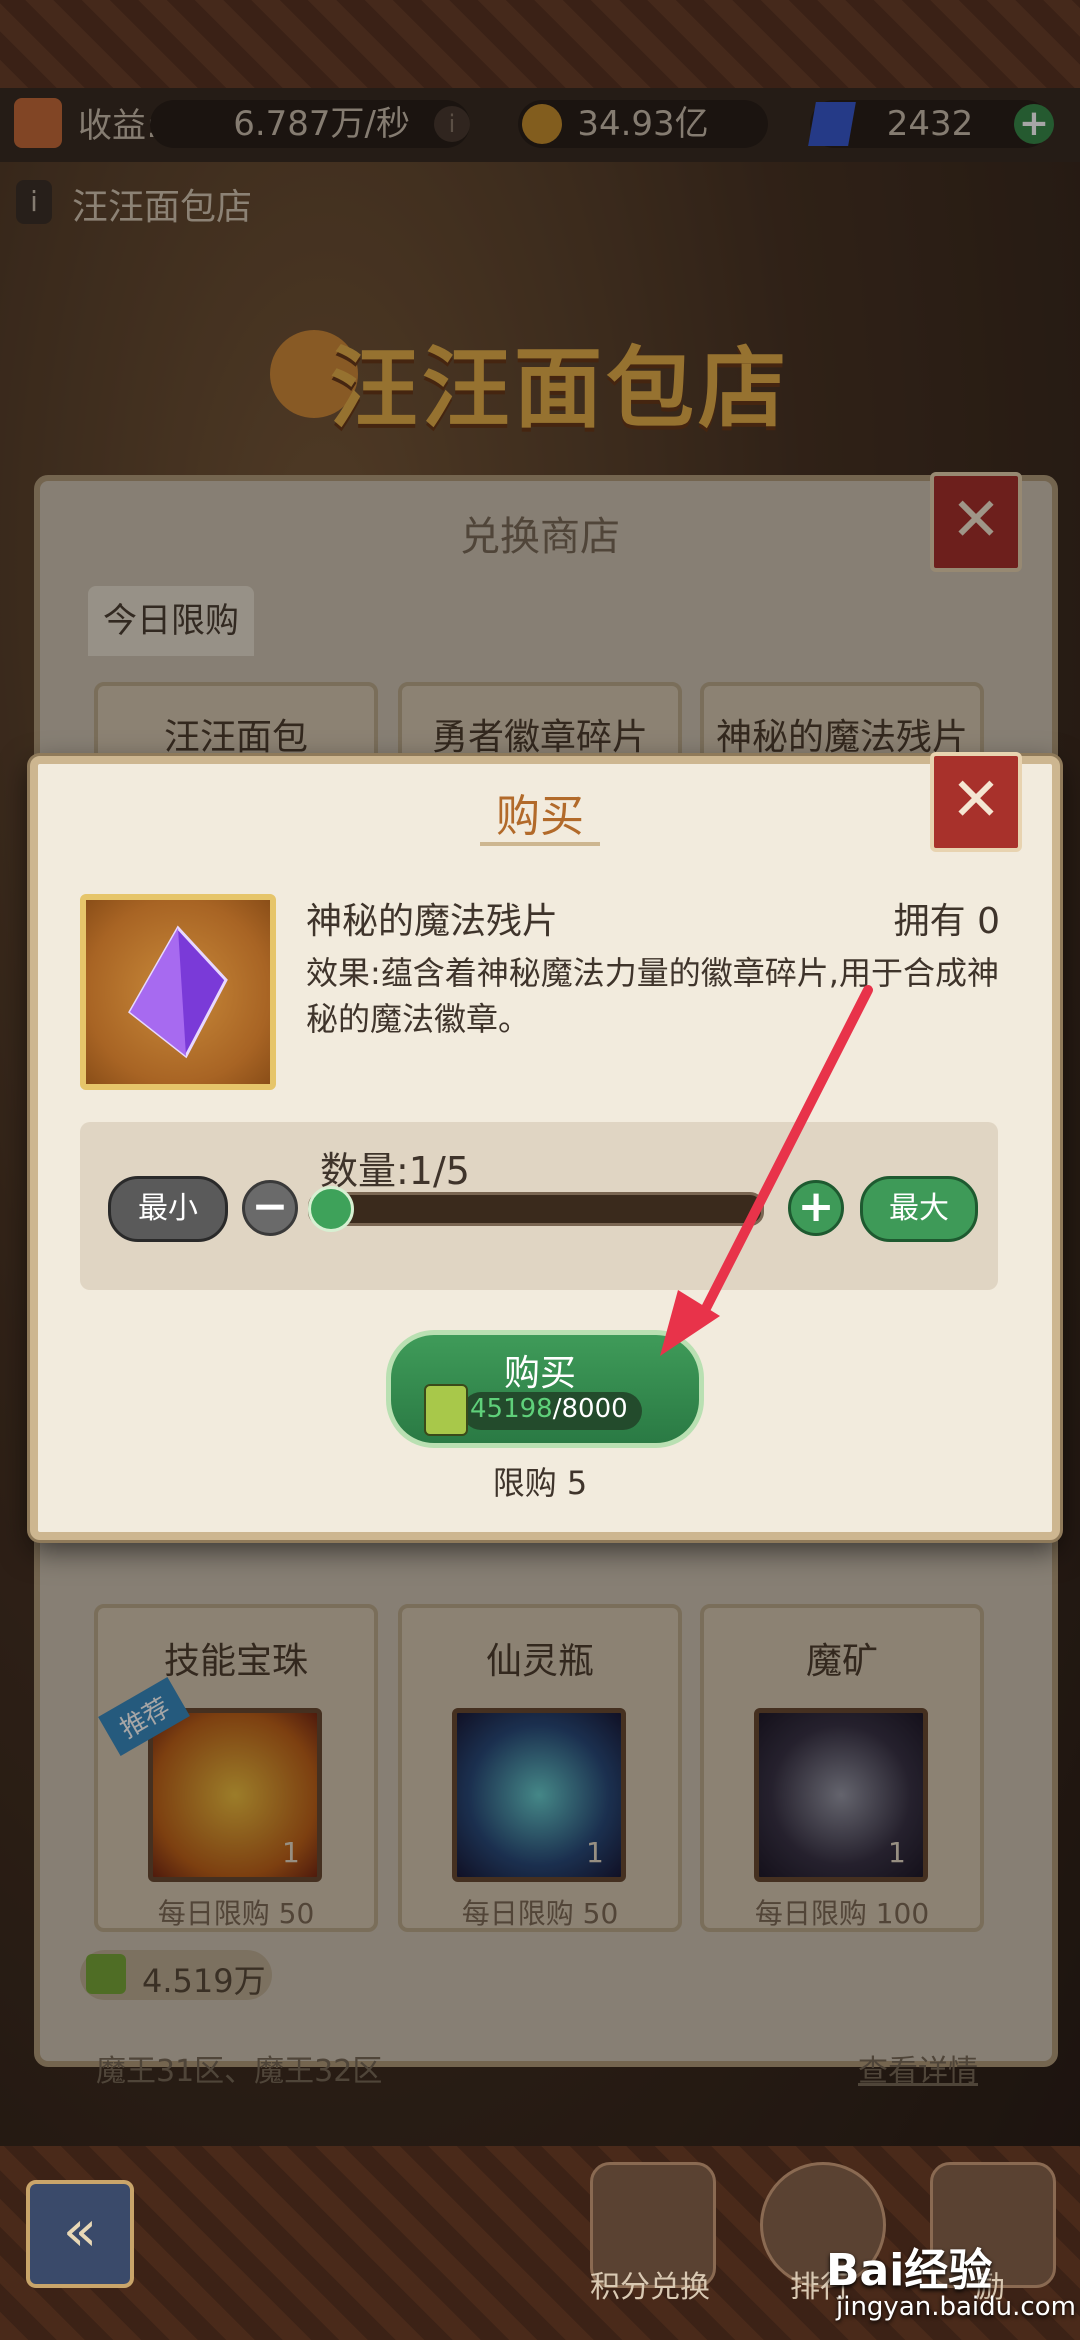 This screenshot has width=1080, height=2340. What do you see at coordinates (80, 2234) in the screenshot?
I see `back-arrow-icon: «` at bounding box center [80, 2234].